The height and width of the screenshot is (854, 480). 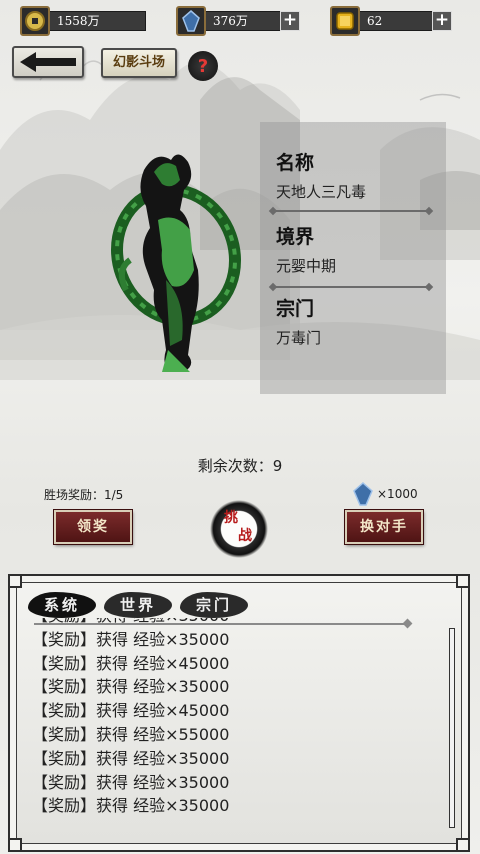 What do you see at coordinates (240, 466) in the screenshot?
I see `remaining-attempts: 剩余次数：9` at bounding box center [240, 466].